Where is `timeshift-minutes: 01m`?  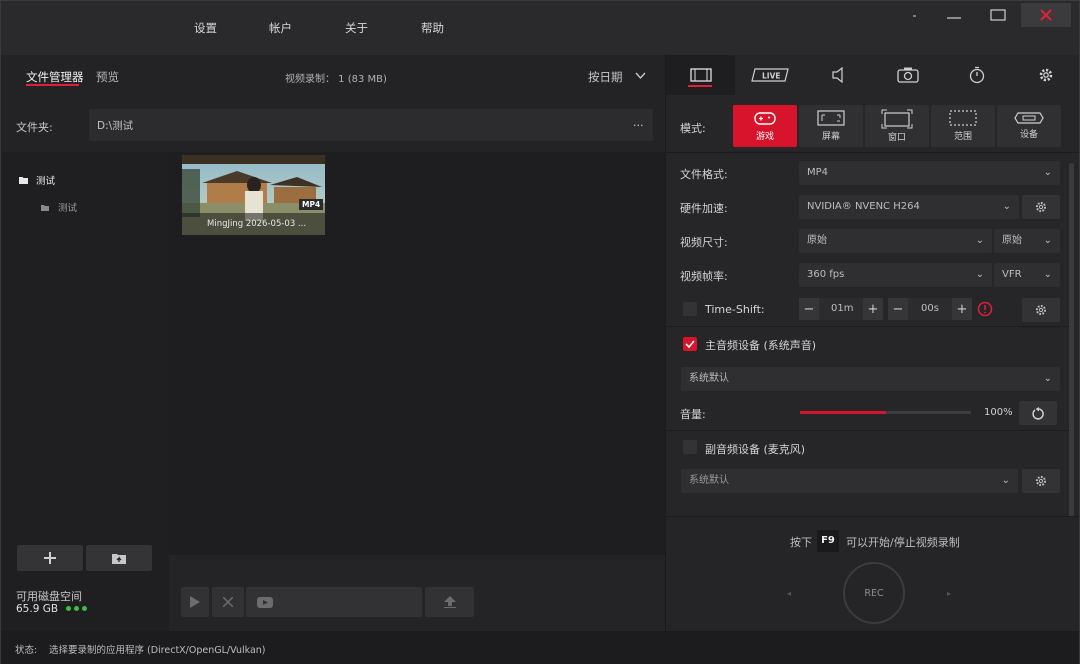
timeshift-minutes: 01m is located at coordinates (842, 308).